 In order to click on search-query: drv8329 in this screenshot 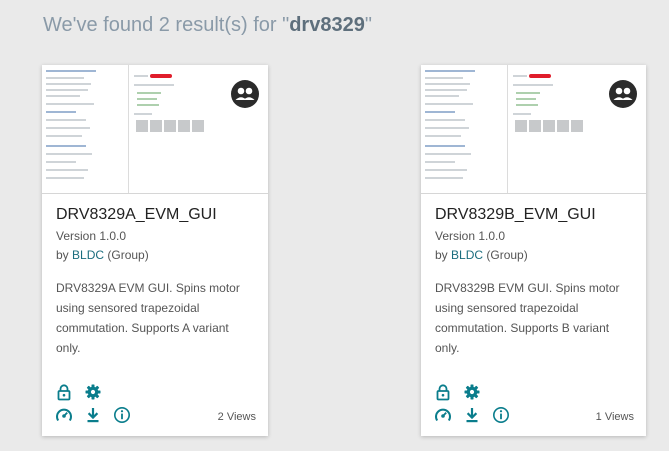, I will do `click(327, 25)`.